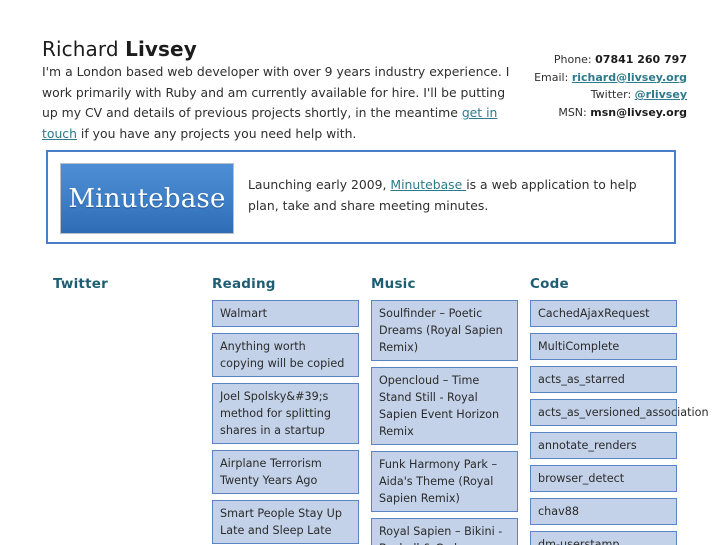  I want to click on minutebase-link: Minutebase, so click(428, 184).